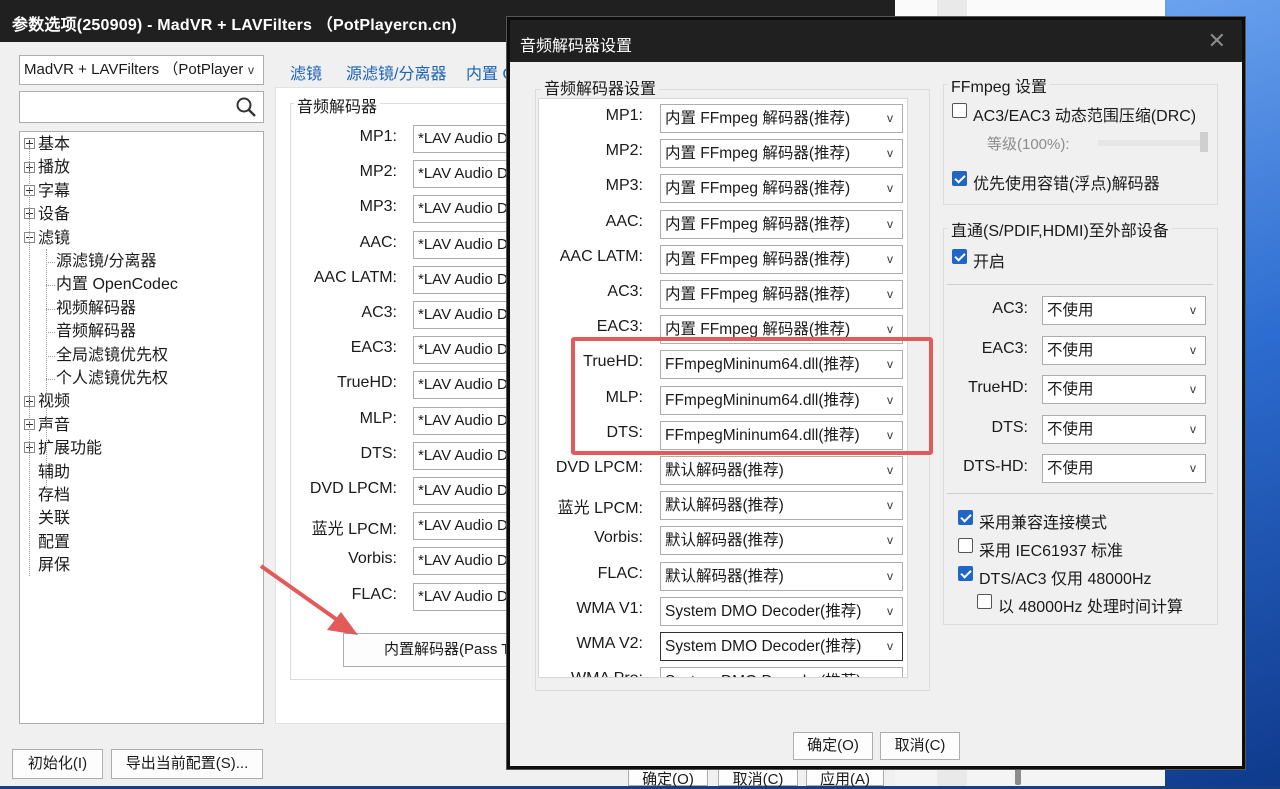  What do you see at coordinates (47, 519) in the screenshot?
I see `tree-item: 关联` at bounding box center [47, 519].